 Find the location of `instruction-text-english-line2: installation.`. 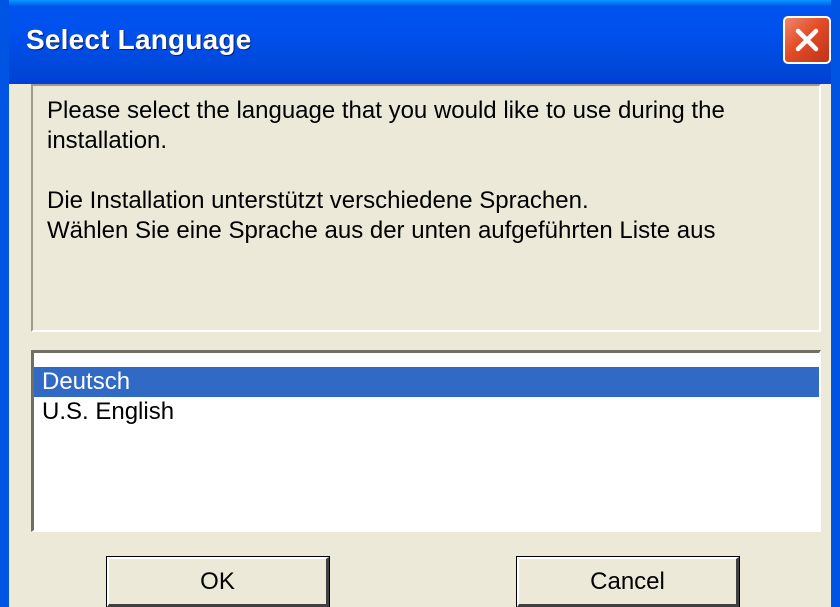

instruction-text-english-line2: installation. is located at coordinates (107, 140).